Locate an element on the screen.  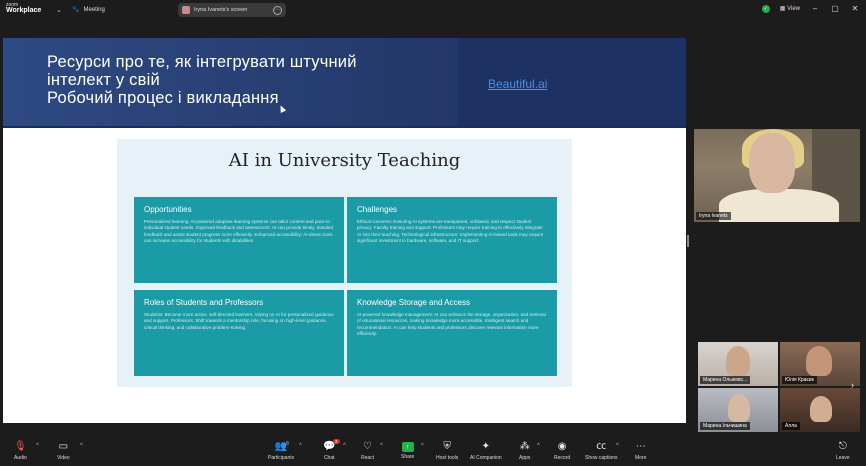
shield-icon: ✓ is located at coordinates (765, 8).